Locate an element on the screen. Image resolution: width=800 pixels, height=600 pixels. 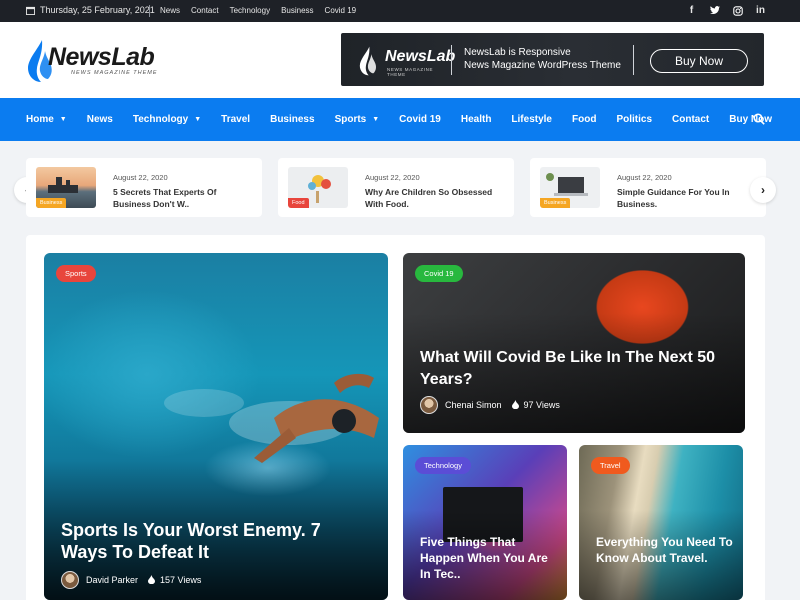
nav-item-news: News is located at coordinates (100, 119).